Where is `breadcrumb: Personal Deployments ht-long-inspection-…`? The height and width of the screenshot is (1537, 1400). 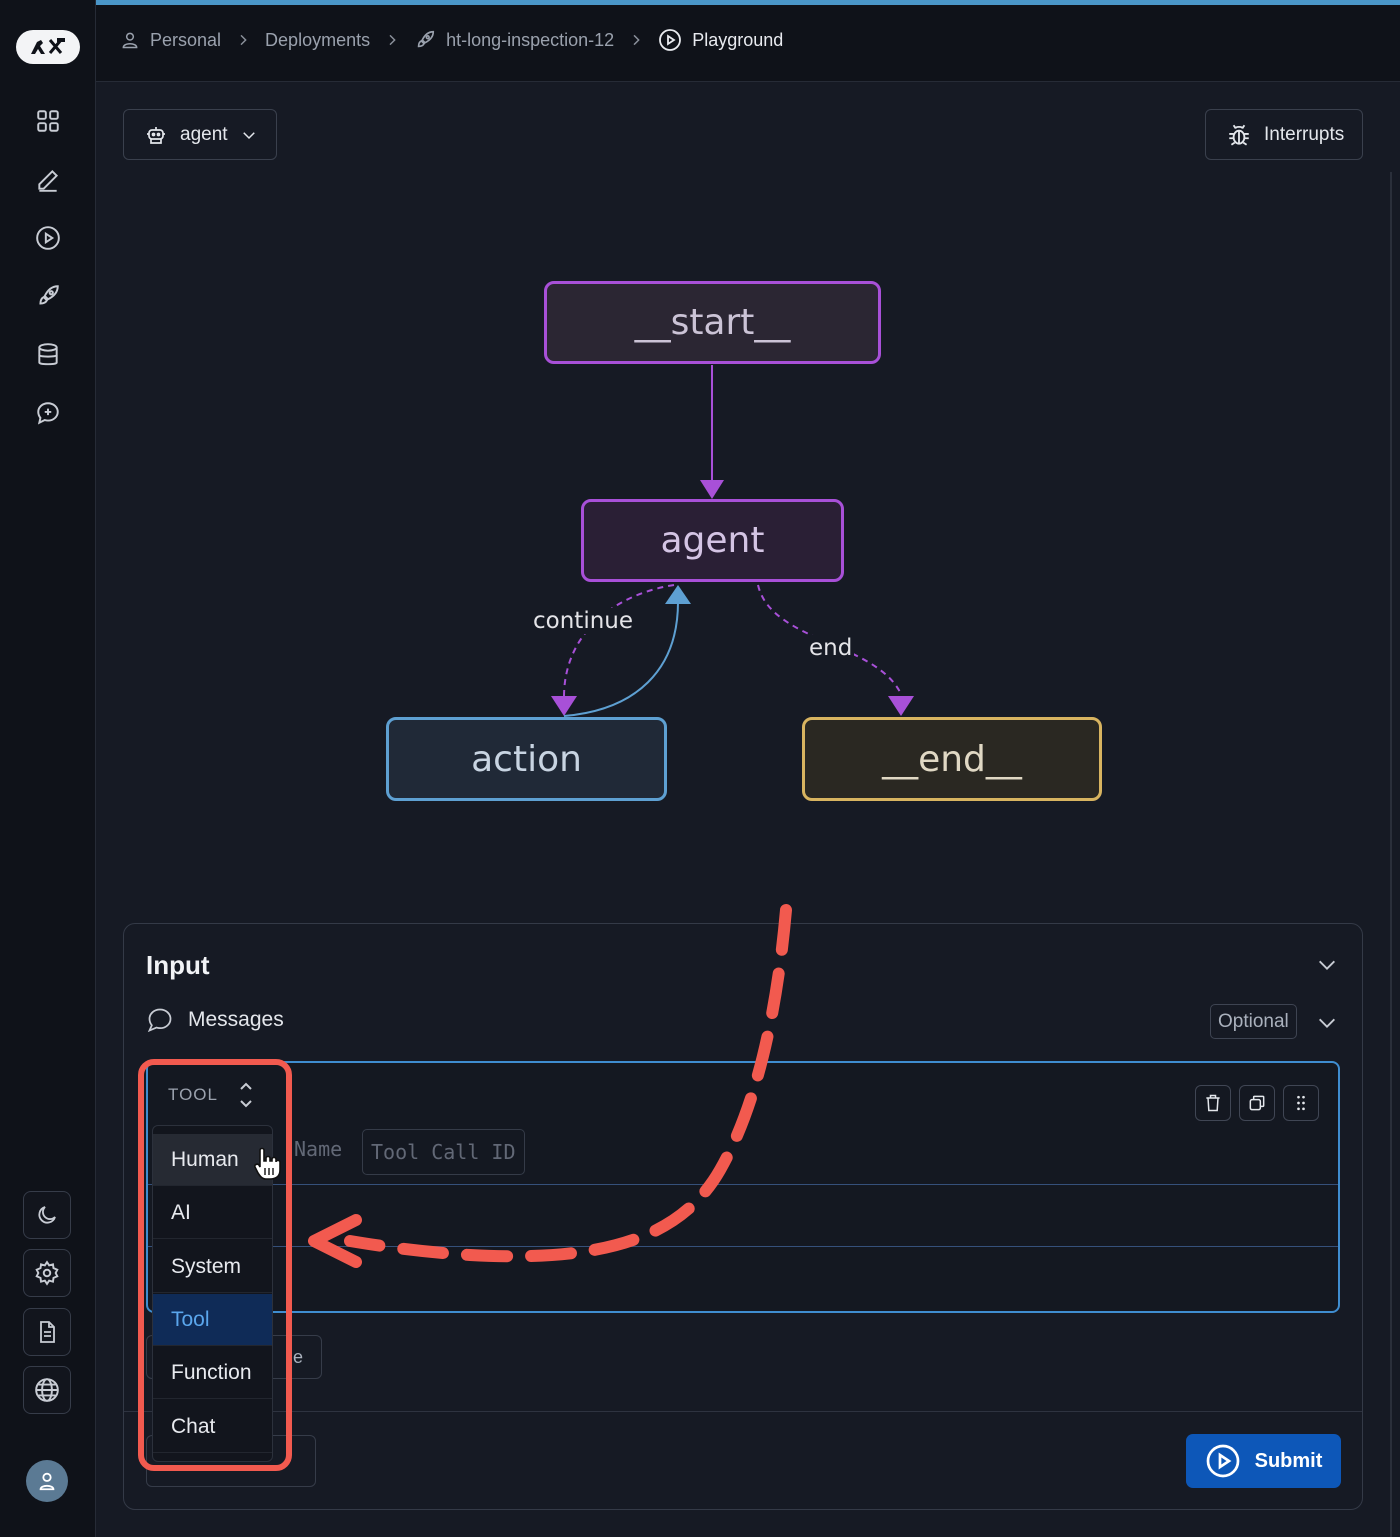
breadcrumb: Personal Deployments ht-long-inspection-… is located at coordinates (451, 40).